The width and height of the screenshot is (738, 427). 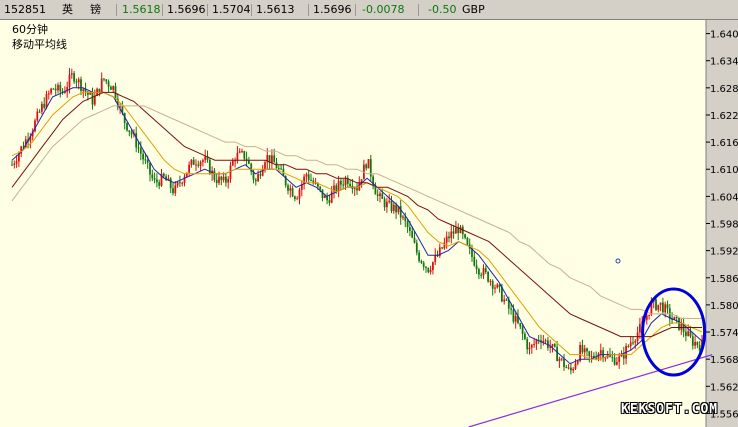 I want to click on y-tick-label: 1.616, so click(x=724, y=143).